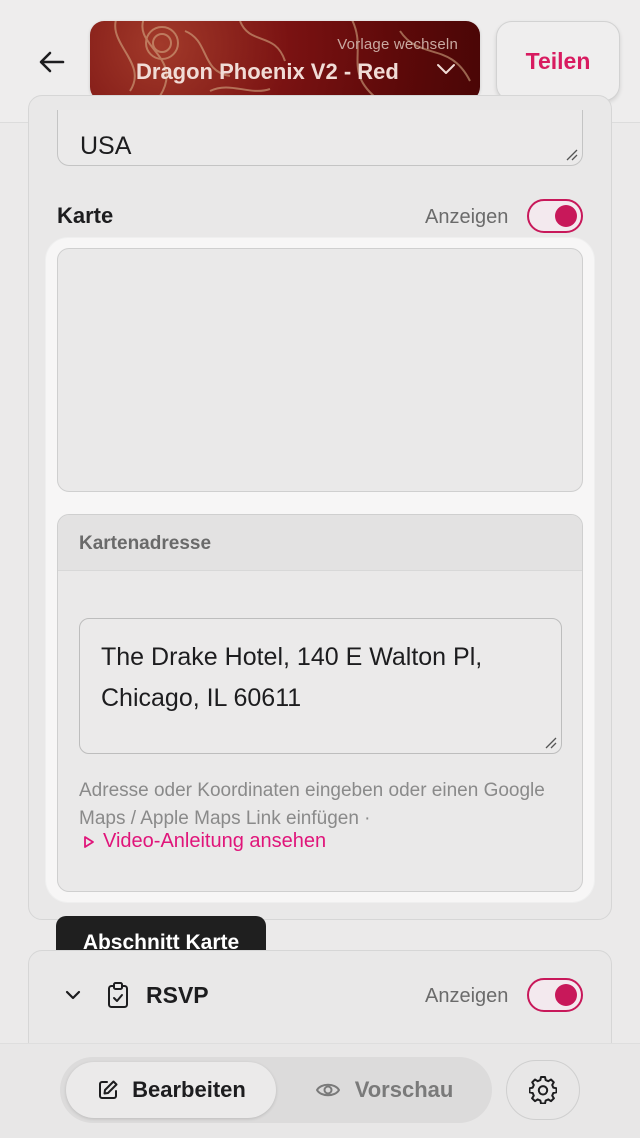 This screenshot has height=1138, width=640. I want to click on edit-icon, so click(108, 1089).